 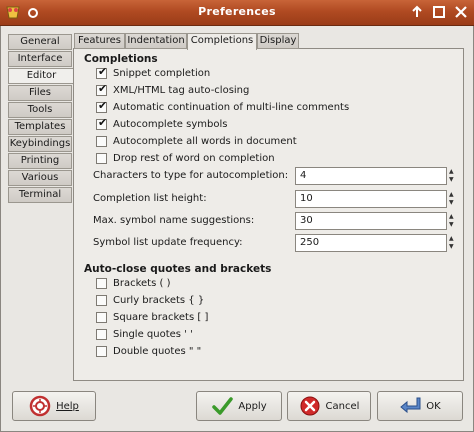 I want to click on sidebar-item-tools: Tools, so click(x=40, y=110).